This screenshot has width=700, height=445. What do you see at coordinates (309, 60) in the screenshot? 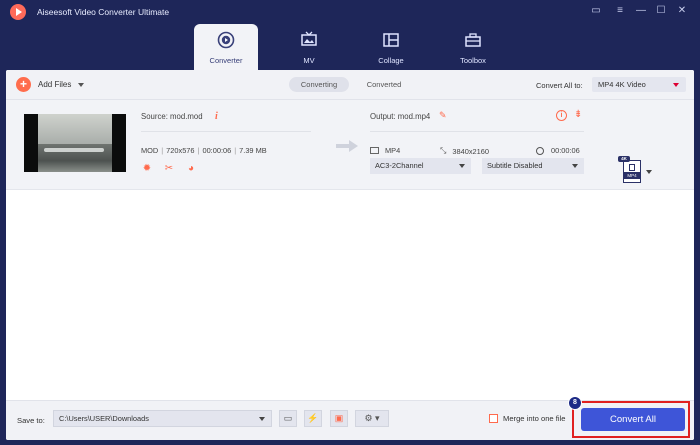
I see `tab-label: MV` at bounding box center [309, 60].